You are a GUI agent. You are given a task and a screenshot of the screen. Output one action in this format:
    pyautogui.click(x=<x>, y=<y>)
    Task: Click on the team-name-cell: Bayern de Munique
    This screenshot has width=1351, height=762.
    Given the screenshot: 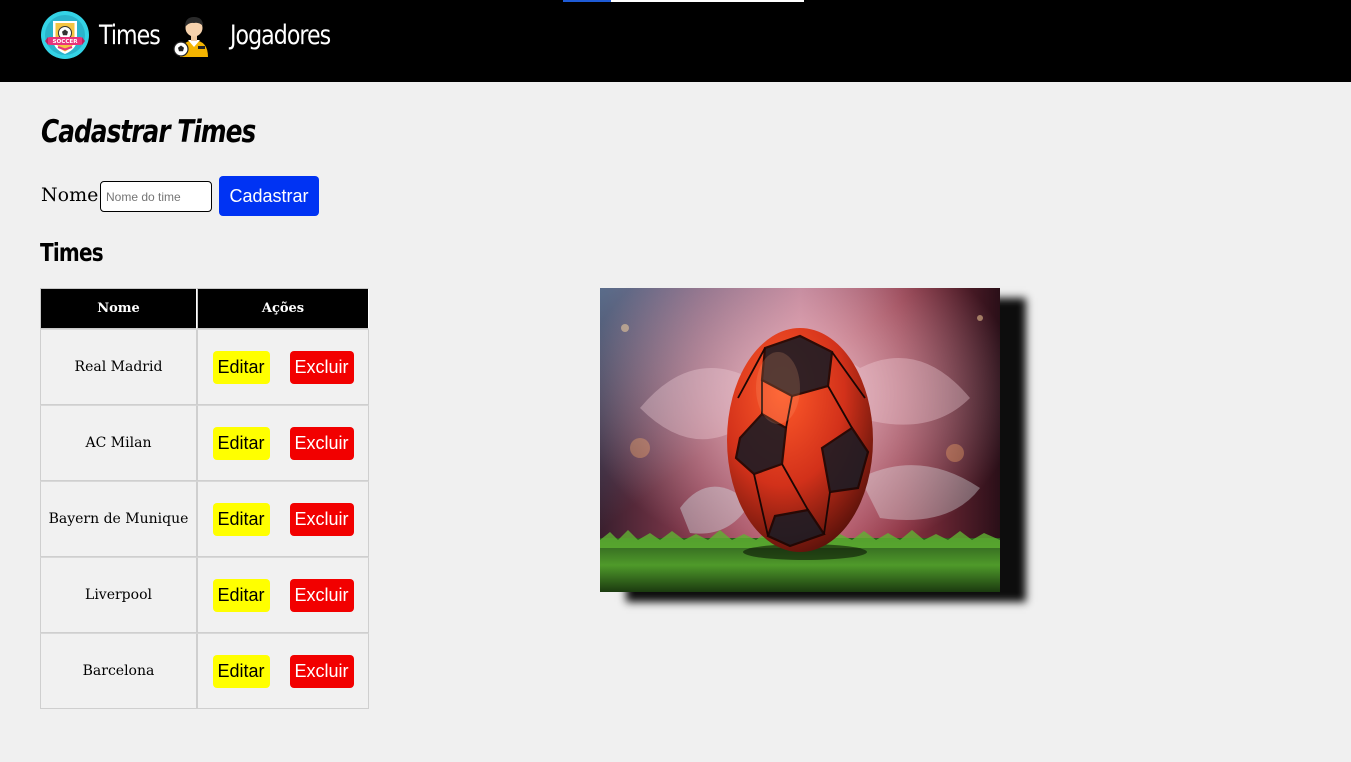 What is the action you would take?
    pyautogui.click(x=118, y=519)
    